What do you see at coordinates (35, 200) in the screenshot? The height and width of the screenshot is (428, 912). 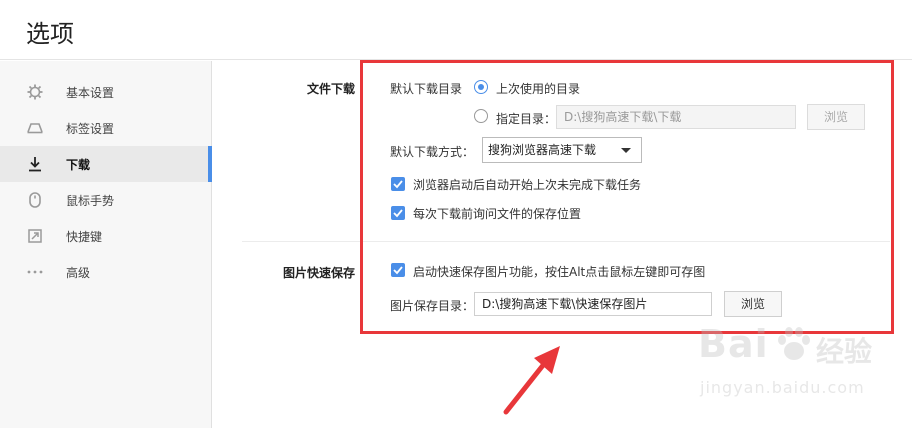 I see `mouse-icon` at bounding box center [35, 200].